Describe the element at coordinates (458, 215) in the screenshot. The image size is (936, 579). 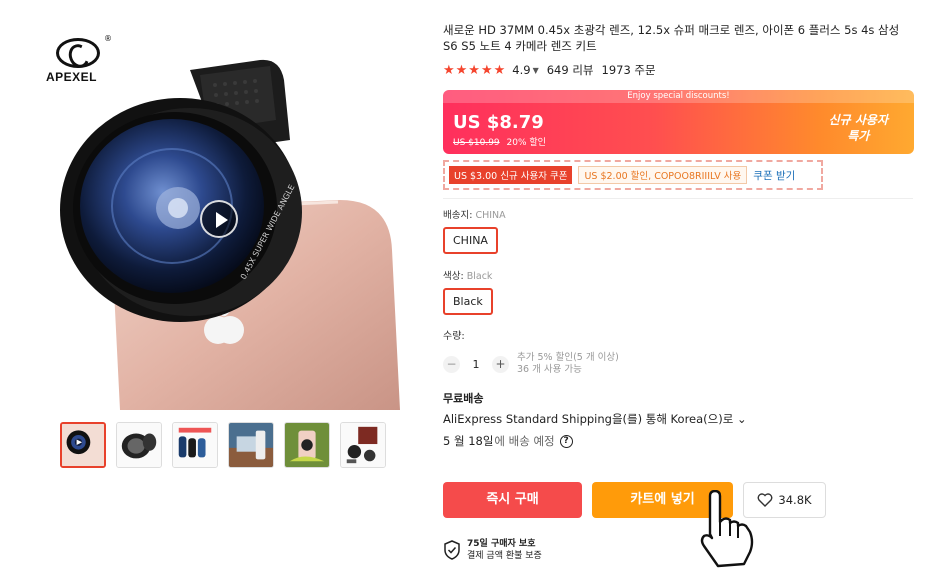
I see `ship-from-label-text: 배송지:` at that location.